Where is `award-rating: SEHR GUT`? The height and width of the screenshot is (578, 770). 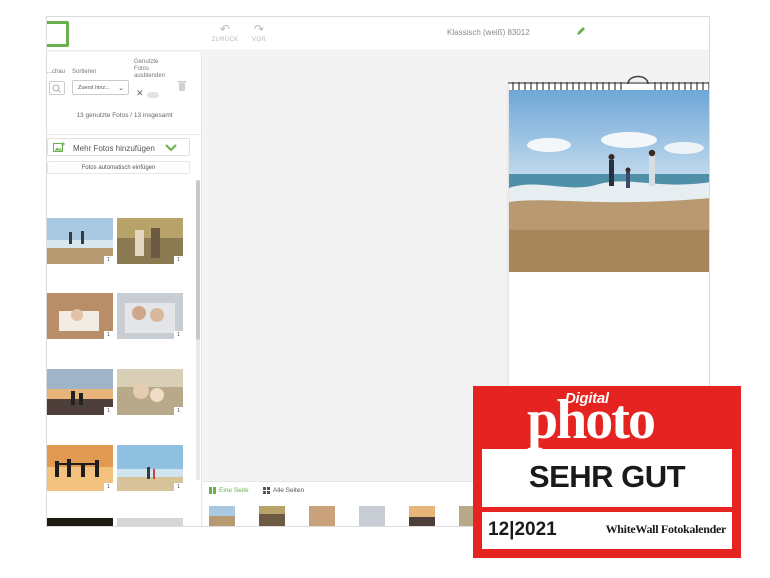
award-rating: SEHR GUT is located at coordinates (607, 476).